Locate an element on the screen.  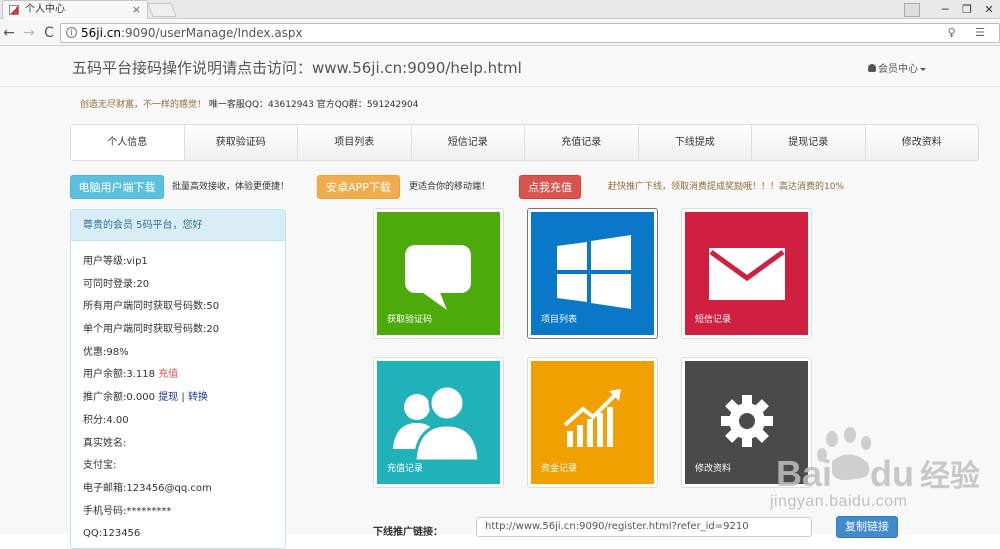
tile-get-code: 获取验证码 is located at coordinates (438, 273).